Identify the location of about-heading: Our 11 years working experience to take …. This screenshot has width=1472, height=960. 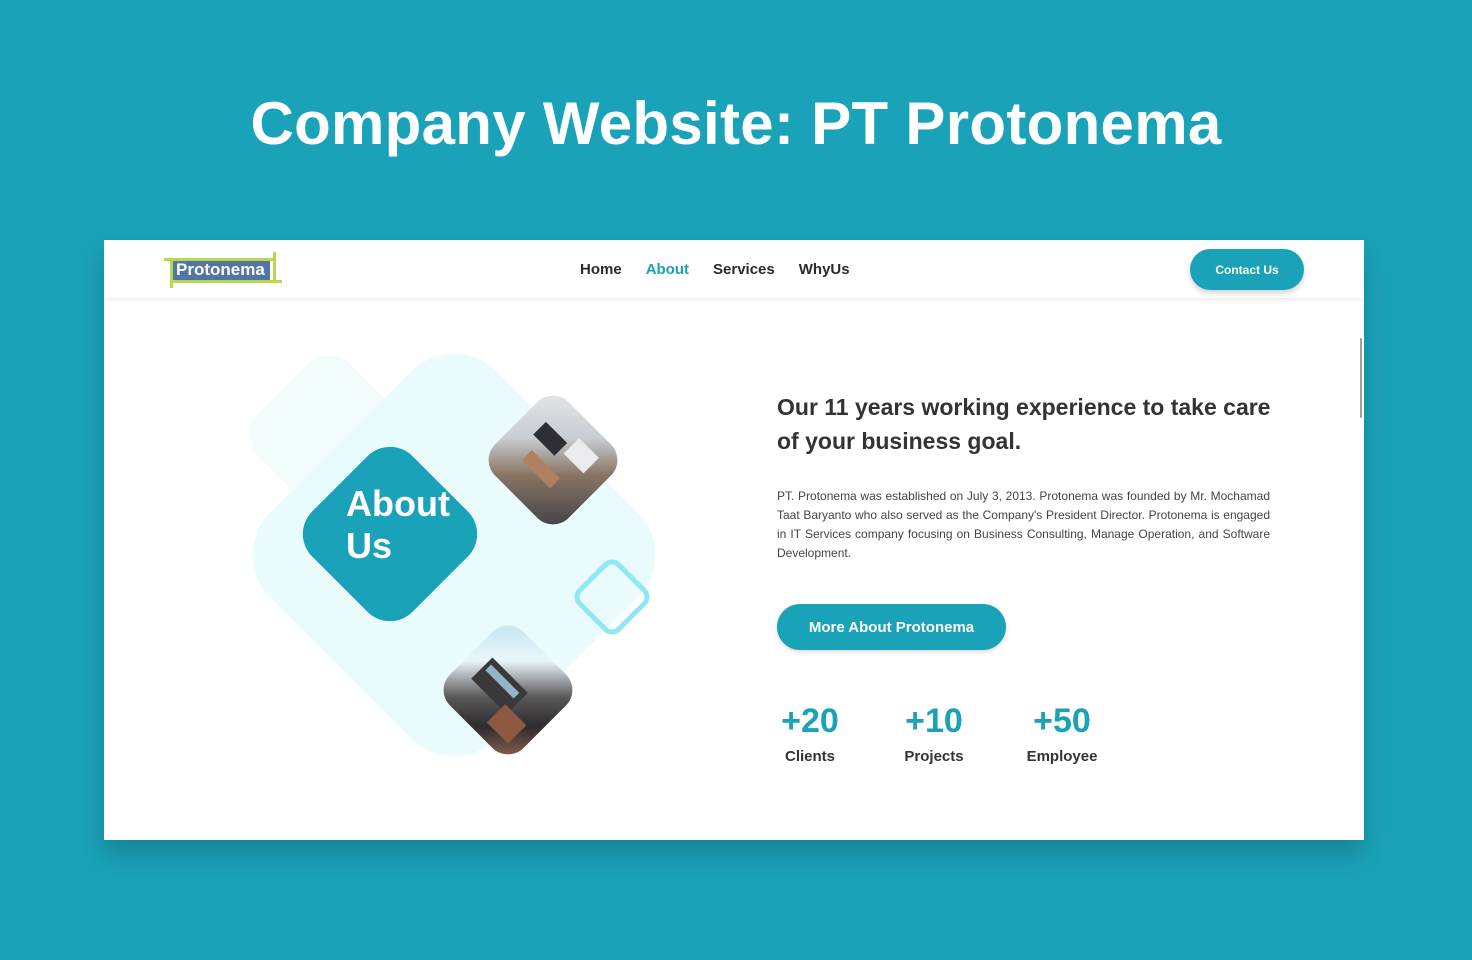
(1024, 424).